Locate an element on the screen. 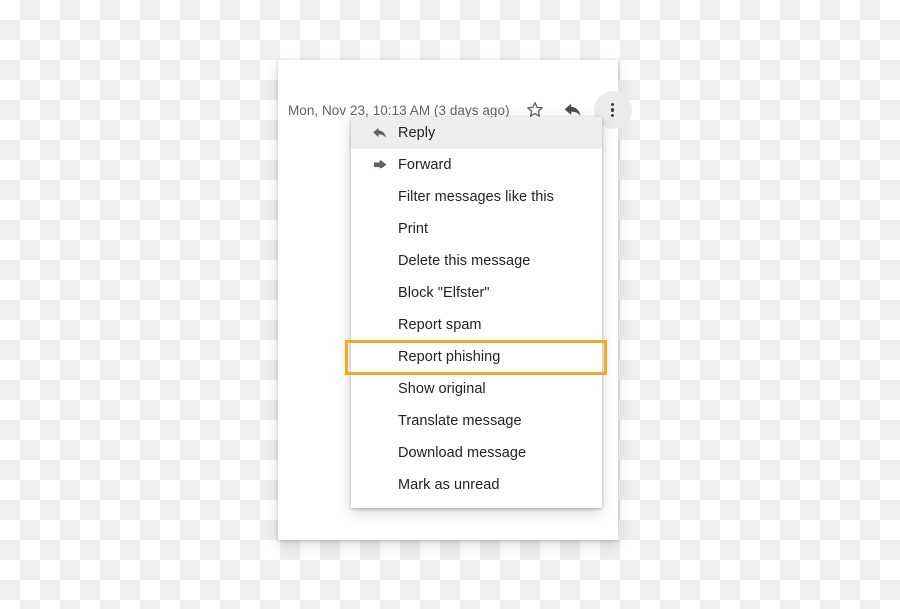 Image resolution: width=900 pixels, height=609 pixels. menu-item-mark-as-unread: Mark as unread is located at coordinates (476, 485).